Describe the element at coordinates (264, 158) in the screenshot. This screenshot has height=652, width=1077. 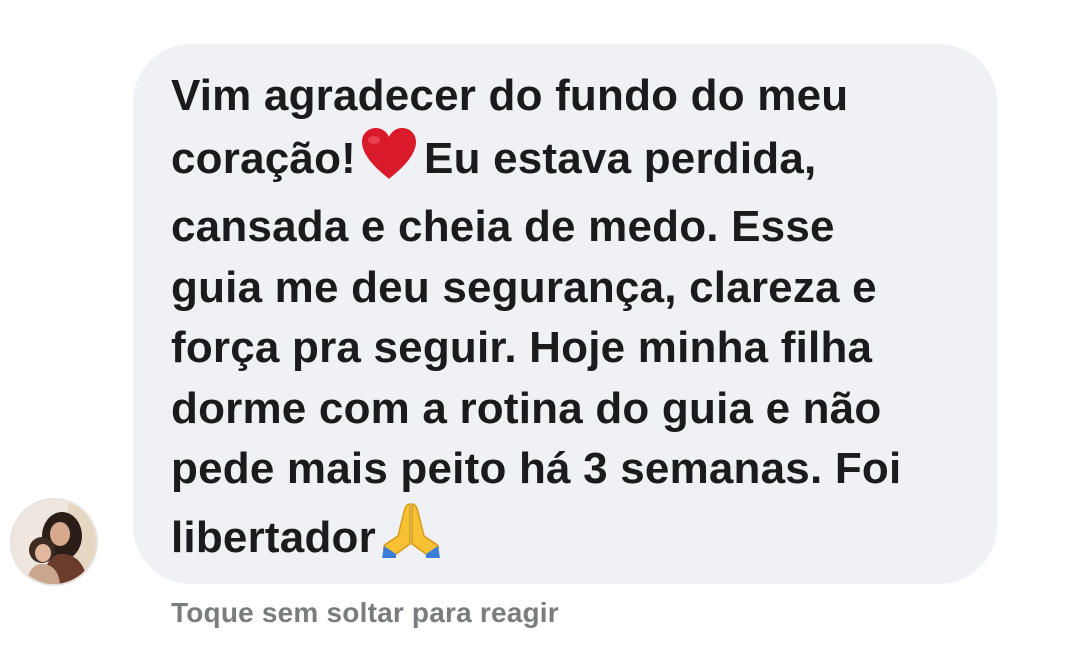
I see `message-fragment: coração!` at that location.